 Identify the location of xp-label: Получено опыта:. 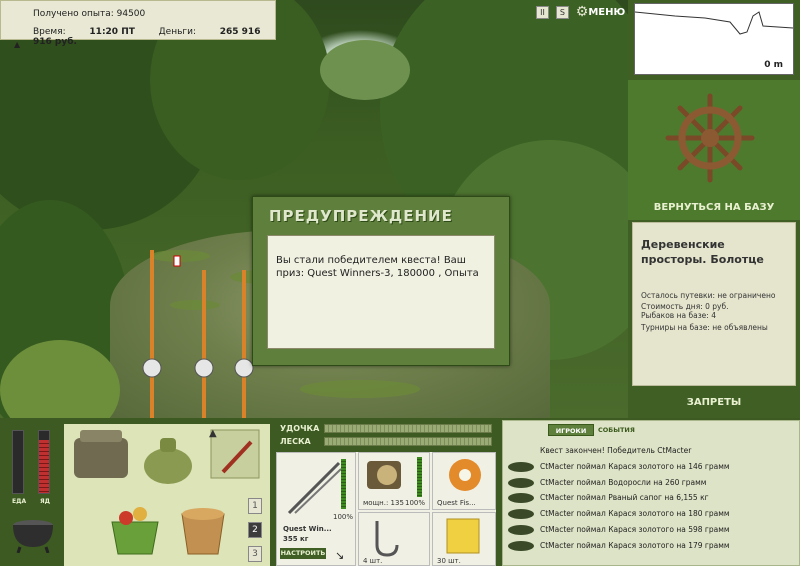
(73, 14).